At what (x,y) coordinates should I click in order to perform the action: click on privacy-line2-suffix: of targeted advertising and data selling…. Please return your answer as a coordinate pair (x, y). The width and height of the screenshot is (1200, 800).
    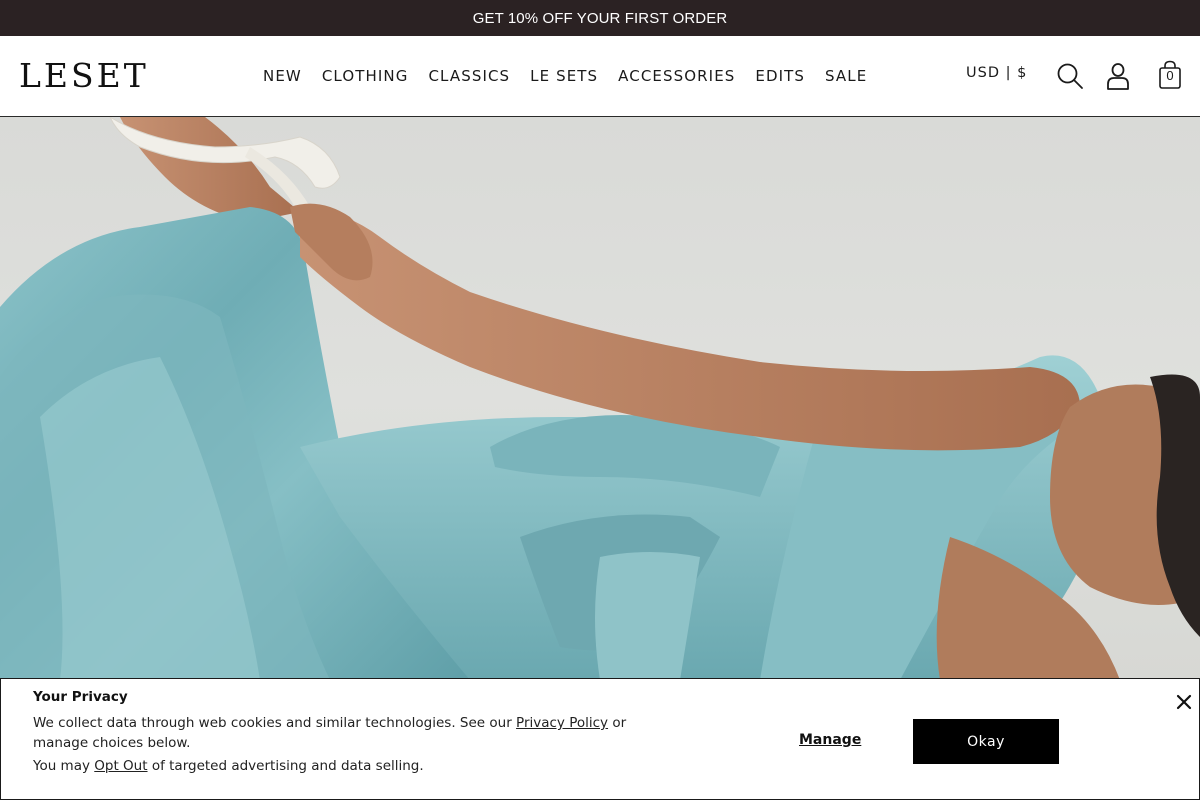
    Looking at the image, I should click on (285, 766).